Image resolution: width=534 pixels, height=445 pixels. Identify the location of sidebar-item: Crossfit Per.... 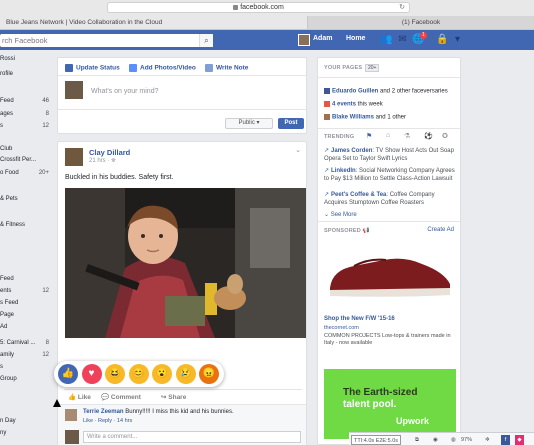
(18, 160).